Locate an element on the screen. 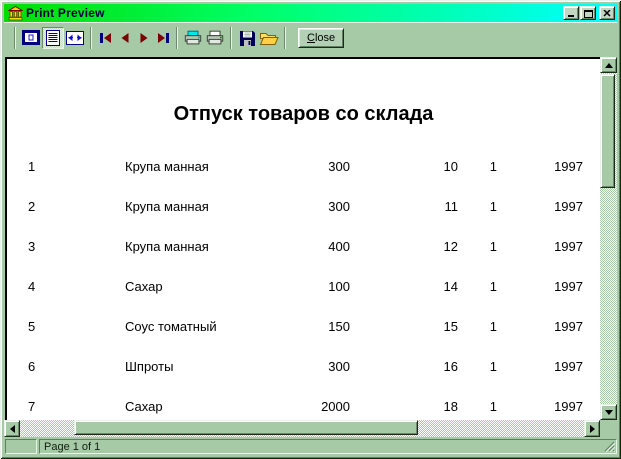 The height and width of the screenshot is (459, 621). row-number-cell: 6 is located at coordinates (32, 366).